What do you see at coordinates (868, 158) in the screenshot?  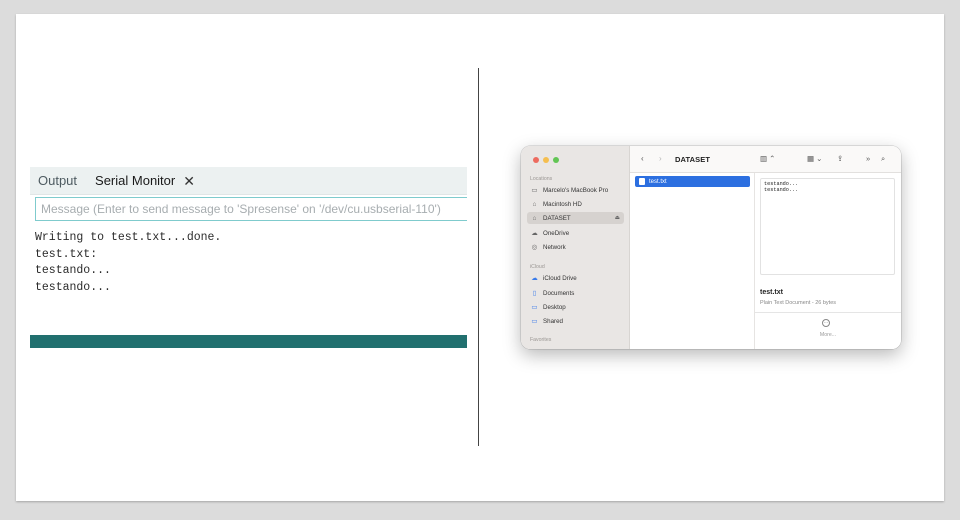 I see `more-toolbar-icon: »` at bounding box center [868, 158].